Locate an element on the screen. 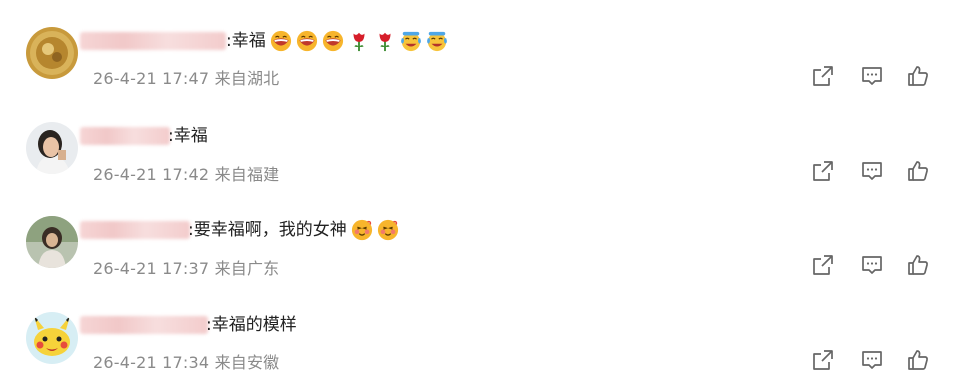  comment-time: 17:37 is located at coordinates (186, 268).